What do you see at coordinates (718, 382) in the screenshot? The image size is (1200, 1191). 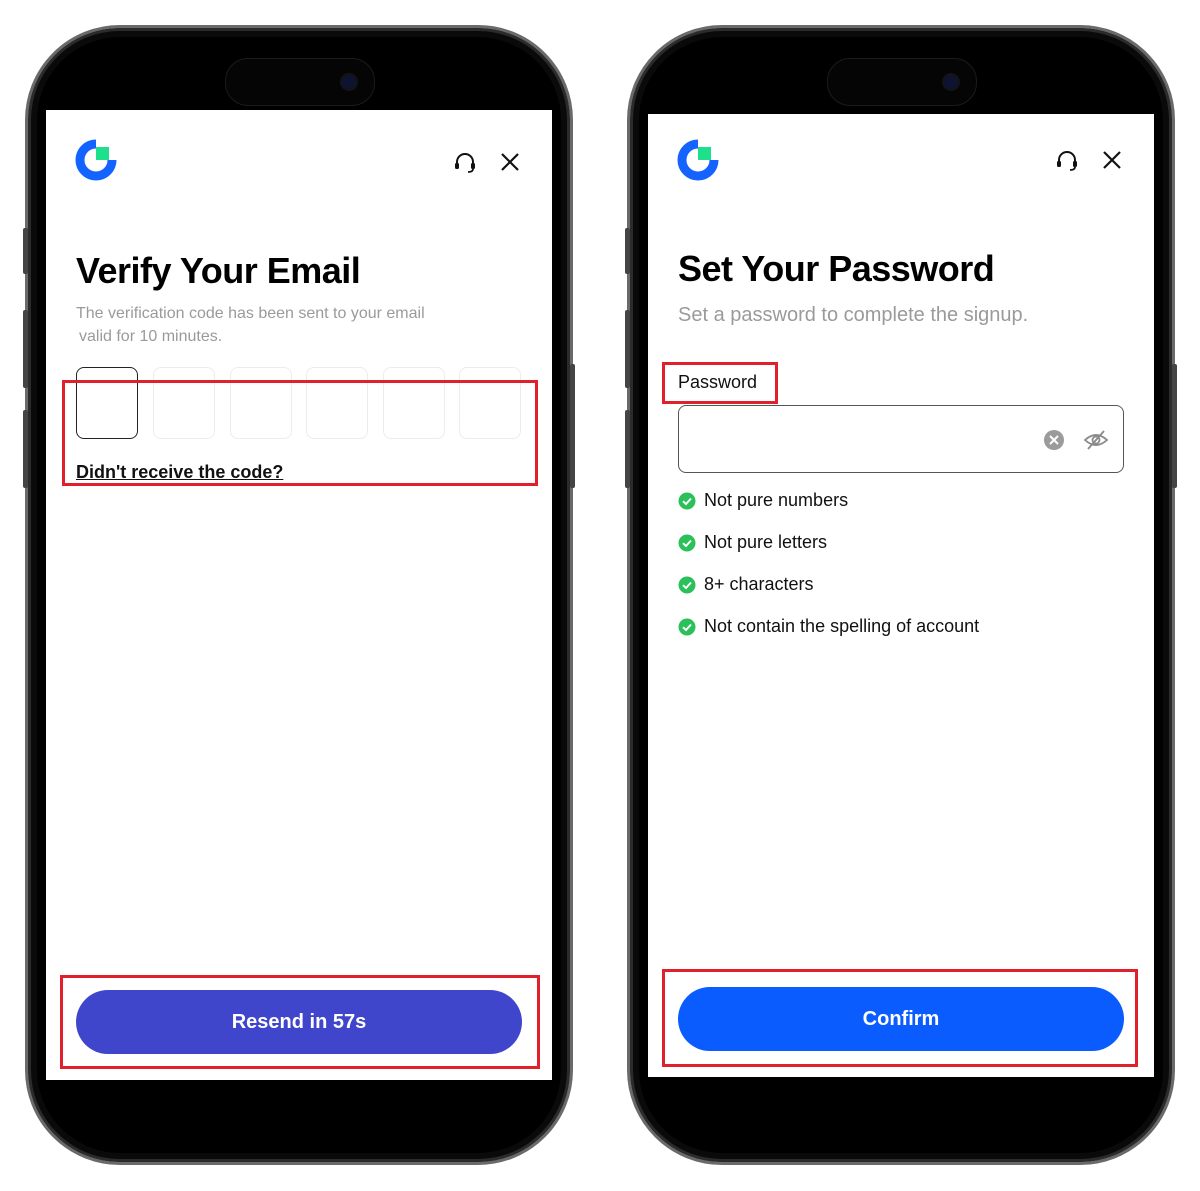 I see `password-label: Password` at bounding box center [718, 382].